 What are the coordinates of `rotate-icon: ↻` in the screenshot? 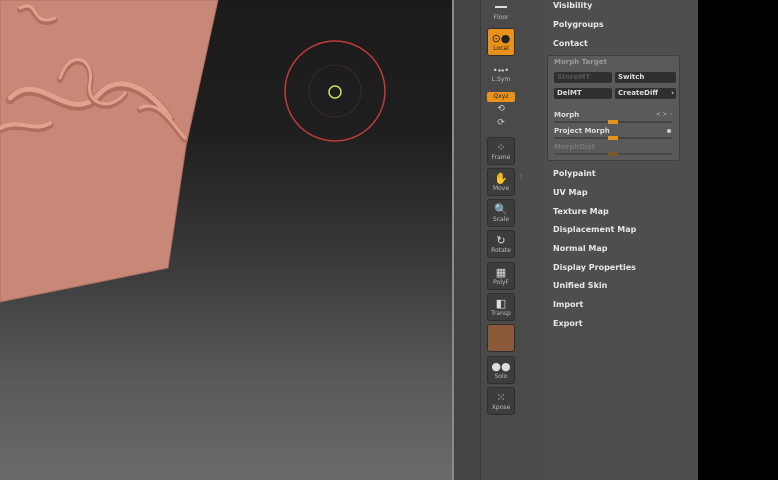 It's located at (501, 240).